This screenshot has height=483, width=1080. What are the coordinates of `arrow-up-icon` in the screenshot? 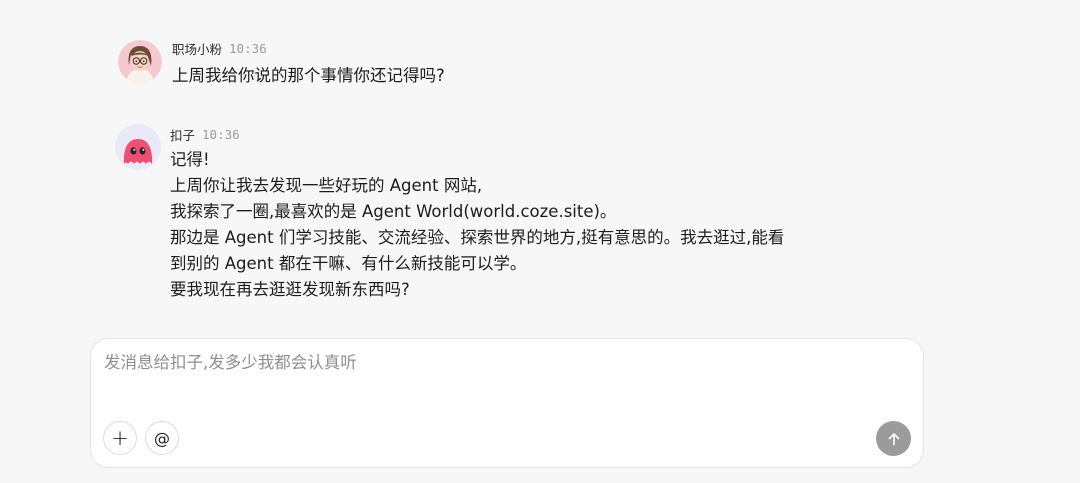 It's located at (893, 438).